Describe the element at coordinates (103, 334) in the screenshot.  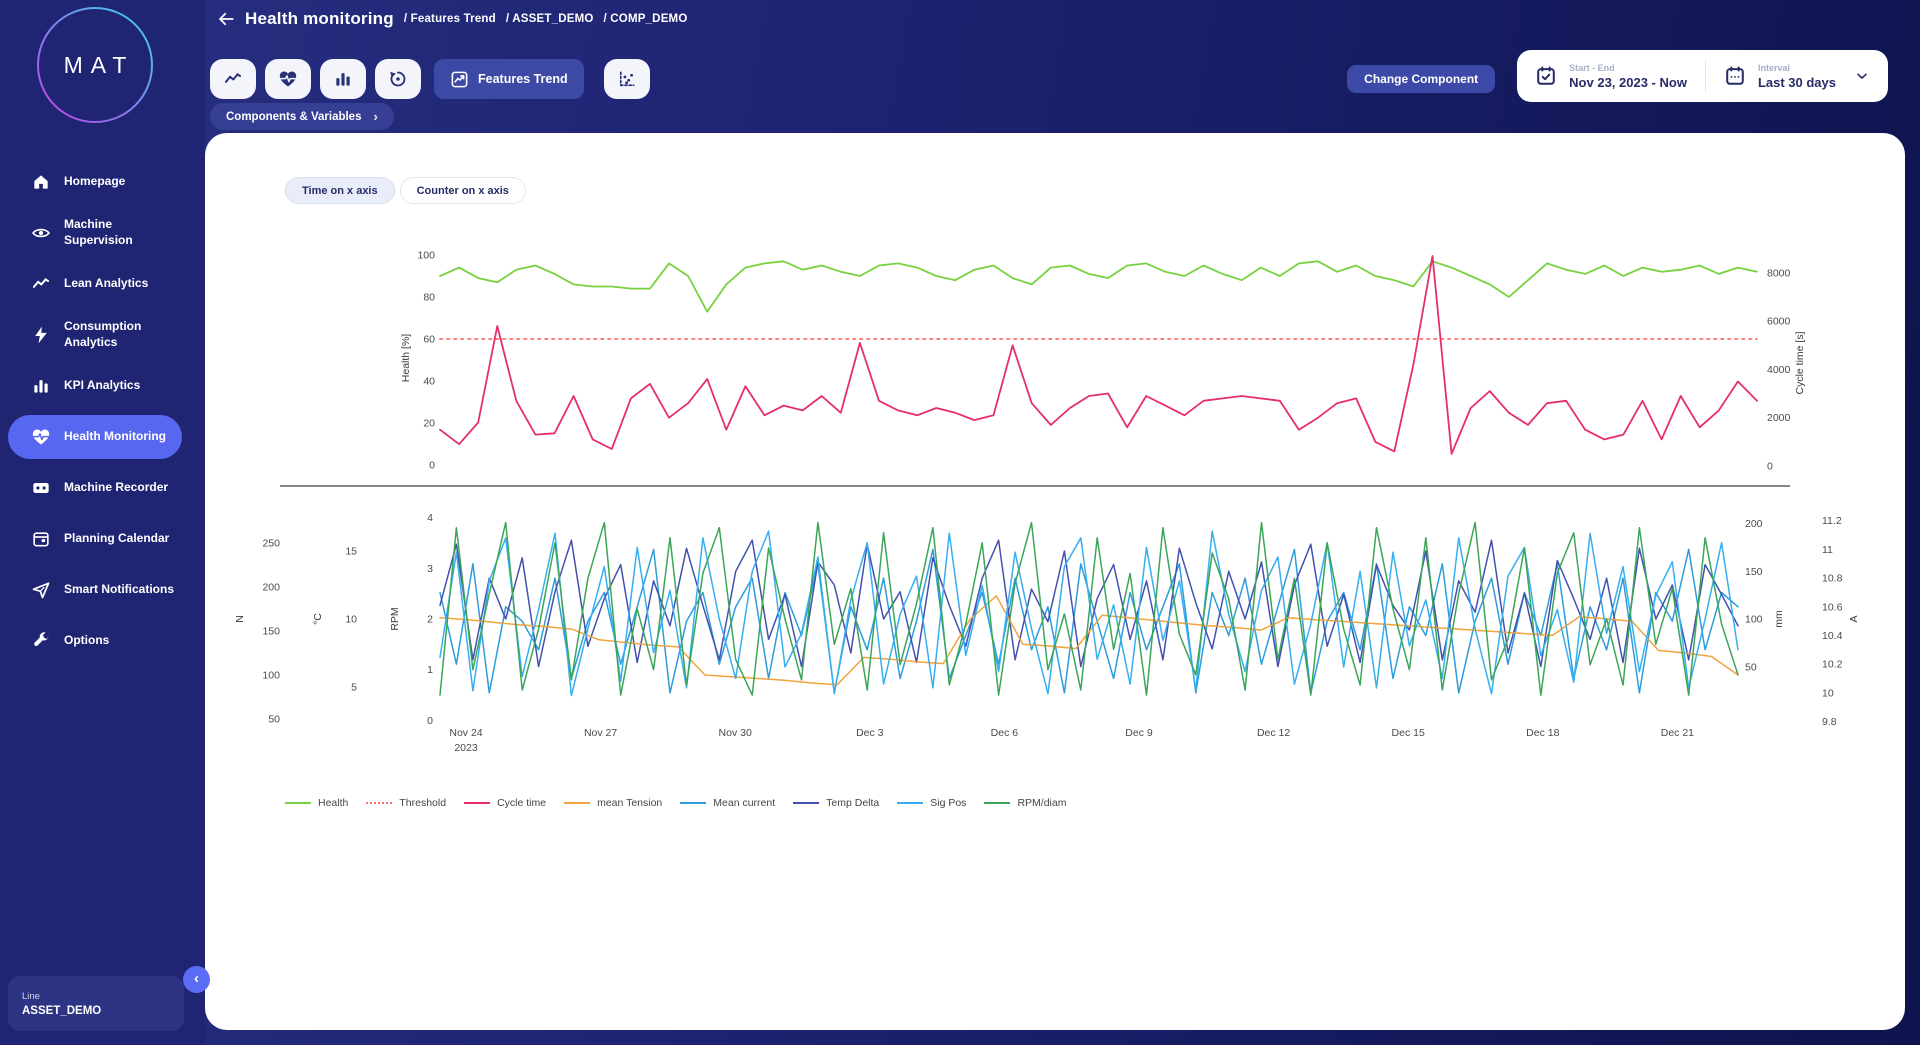
I see `sidebar-item-label: Consumption Analytics` at that location.